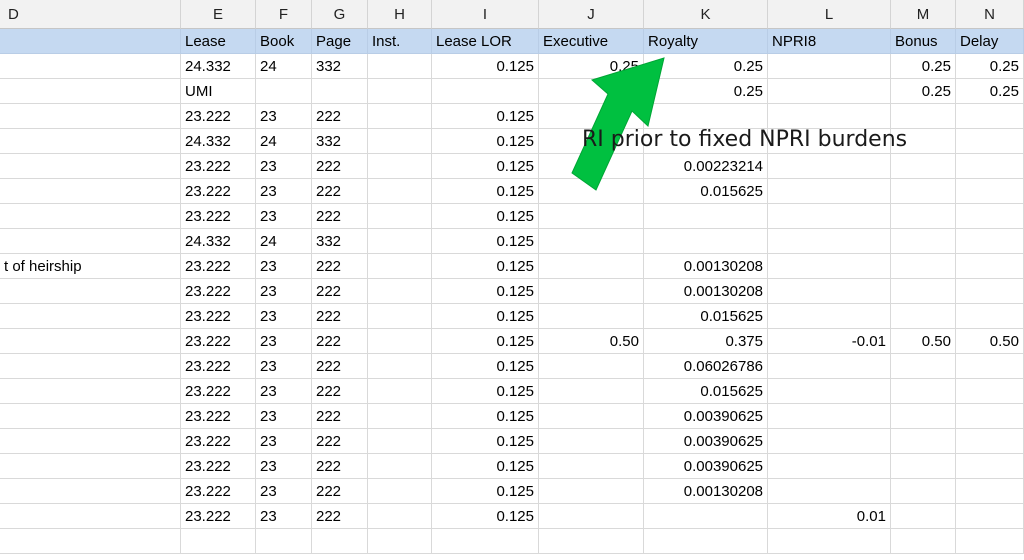  What do you see at coordinates (923, 14) in the screenshot?
I see `column-header-m: M` at bounding box center [923, 14].